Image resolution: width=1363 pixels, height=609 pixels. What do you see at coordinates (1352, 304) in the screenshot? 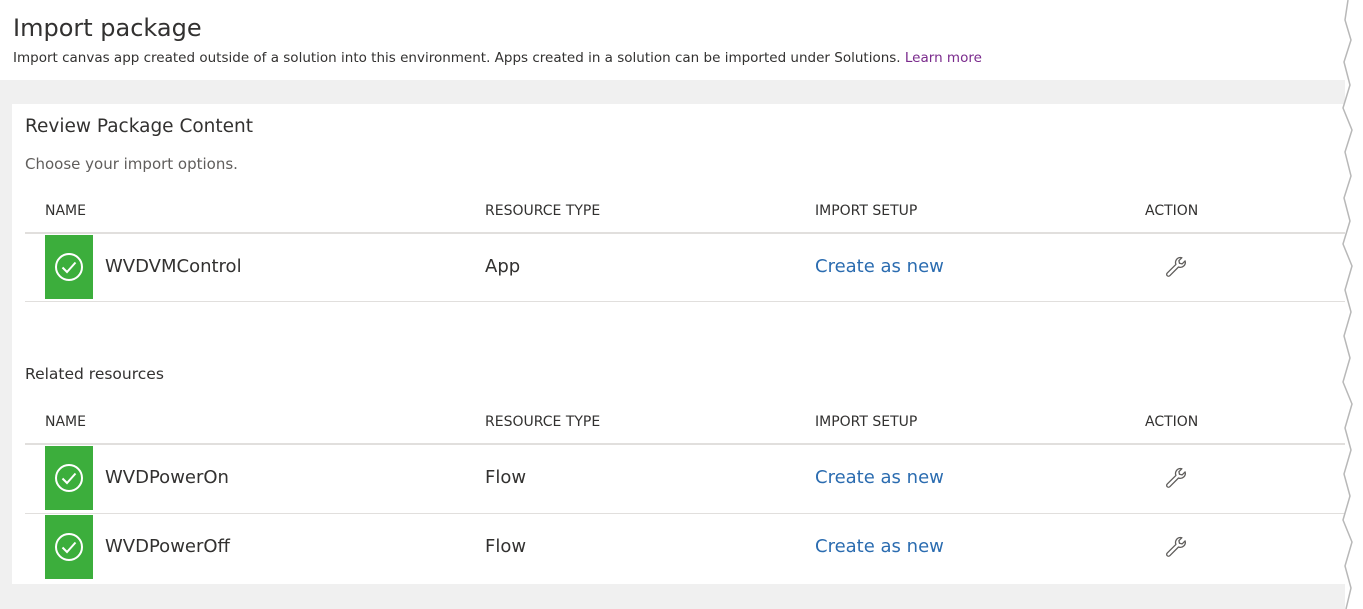
I see `torn-edge-decoration` at bounding box center [1352, 304].